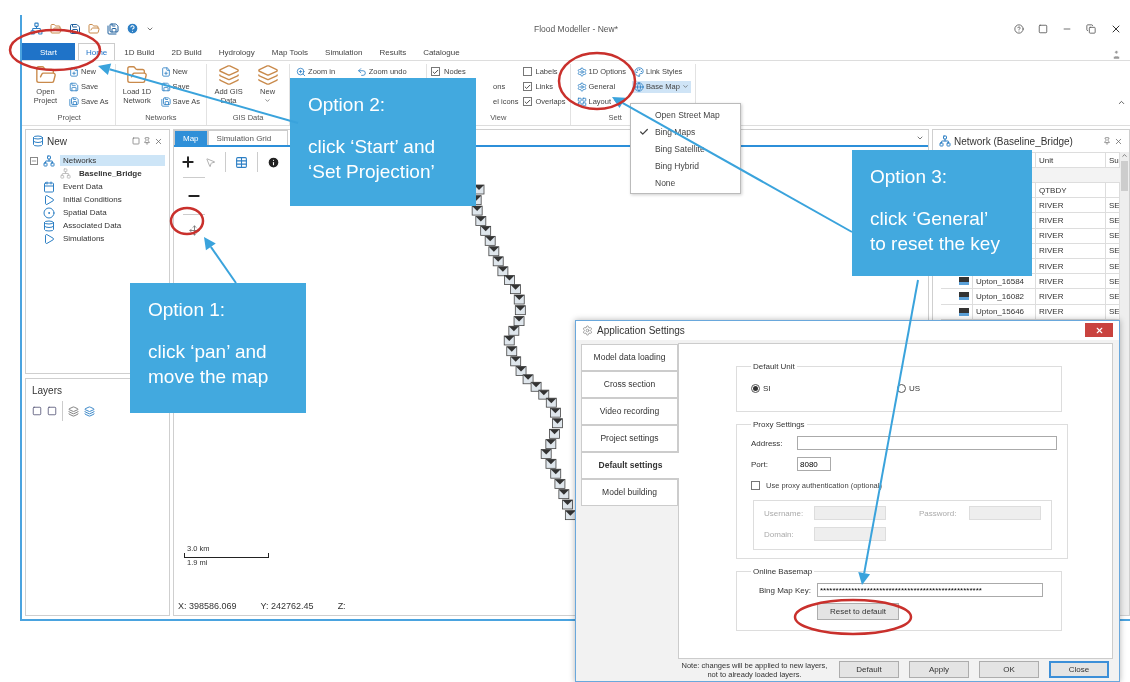  Describe the element at coordinates (938, 513) in the screenshot. I see `field-label: Password:` at that location.